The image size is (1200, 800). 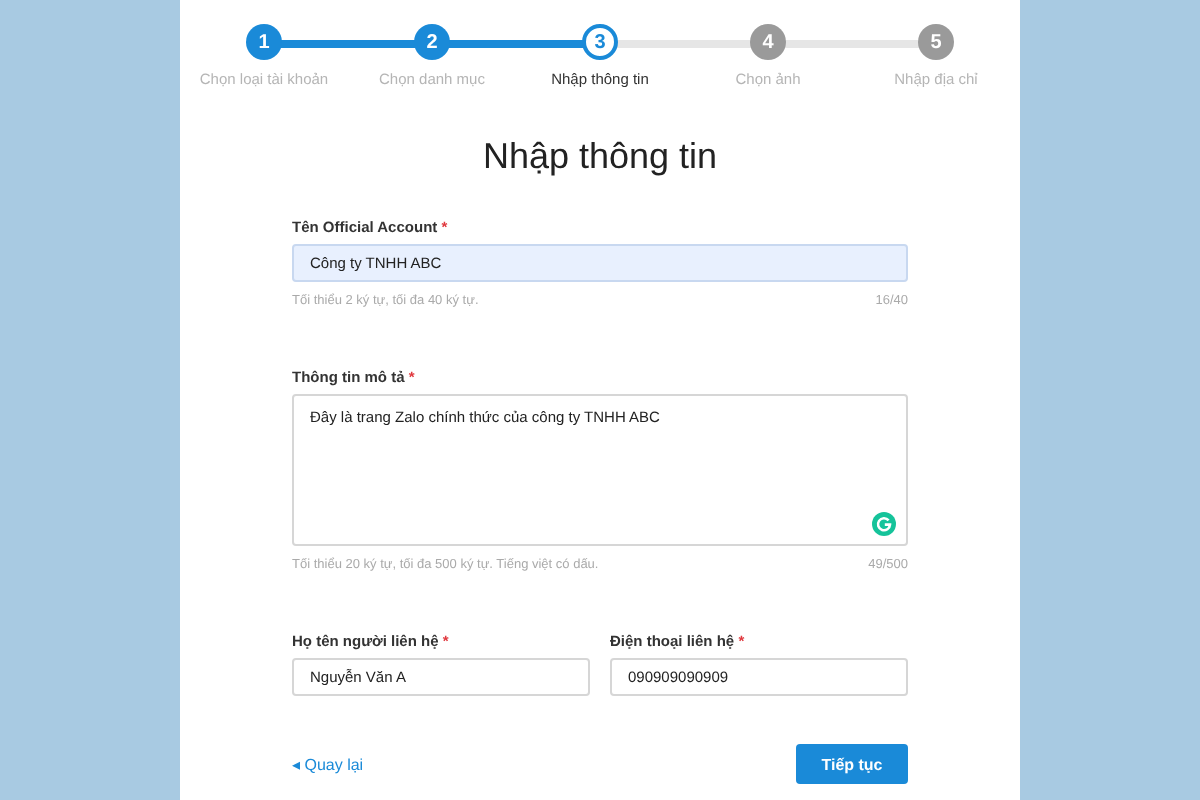 What do you see at coordinates (768, 42) in the screenshot?
I see `step-number: 4` at bounding box center [768, 42].